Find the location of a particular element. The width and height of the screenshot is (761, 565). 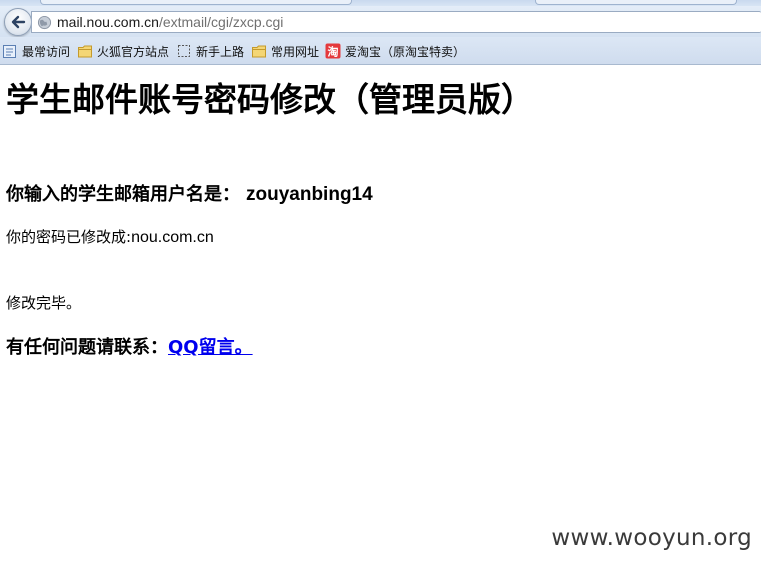

watermark: www.wooyun.org is located at coordinates (651, 538).